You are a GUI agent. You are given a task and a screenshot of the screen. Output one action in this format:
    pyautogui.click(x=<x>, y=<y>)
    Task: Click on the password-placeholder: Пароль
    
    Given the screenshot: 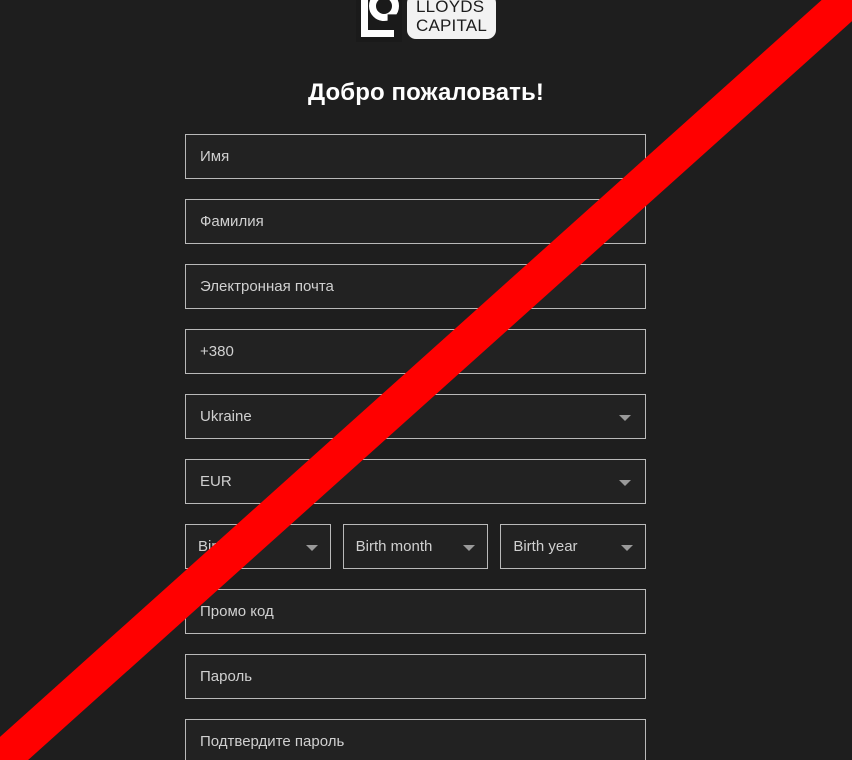 What is the action you would take?
    pyautogui.click(x=226, y=676)
    